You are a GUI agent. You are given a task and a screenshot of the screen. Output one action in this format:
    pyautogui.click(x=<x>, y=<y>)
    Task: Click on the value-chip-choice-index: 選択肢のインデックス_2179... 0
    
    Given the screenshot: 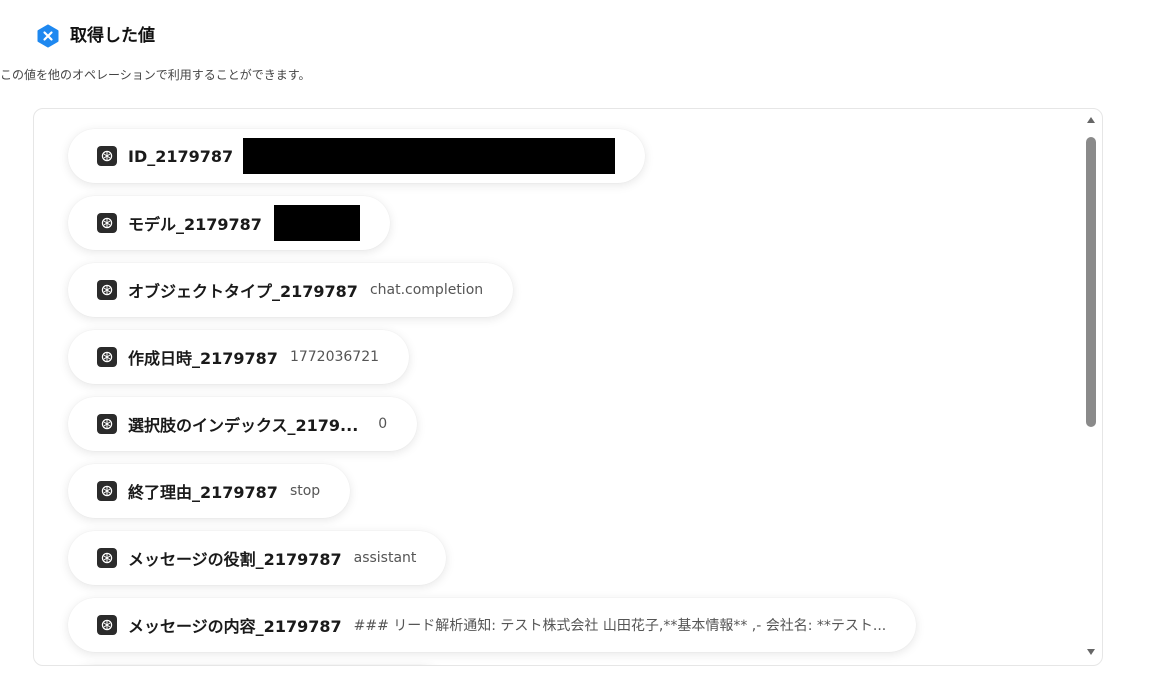 What is the action you would take?
    pyautogui.click(x=243, y=424)
    